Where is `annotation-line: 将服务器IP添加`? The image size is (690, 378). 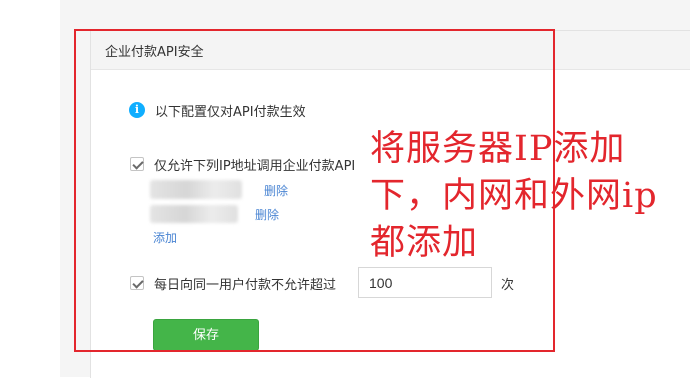 annotation-line: 将服务器IP添加 is located at coordinates (498, 149).